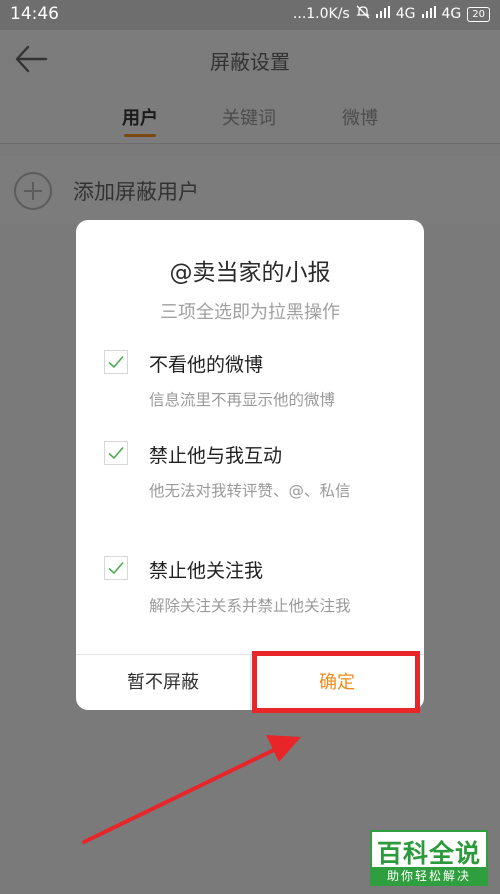  What do you see at coordinates (428, 853) in the screenshot?
I see `watermark-title: 百科全说` at bounding box center [428, 853].